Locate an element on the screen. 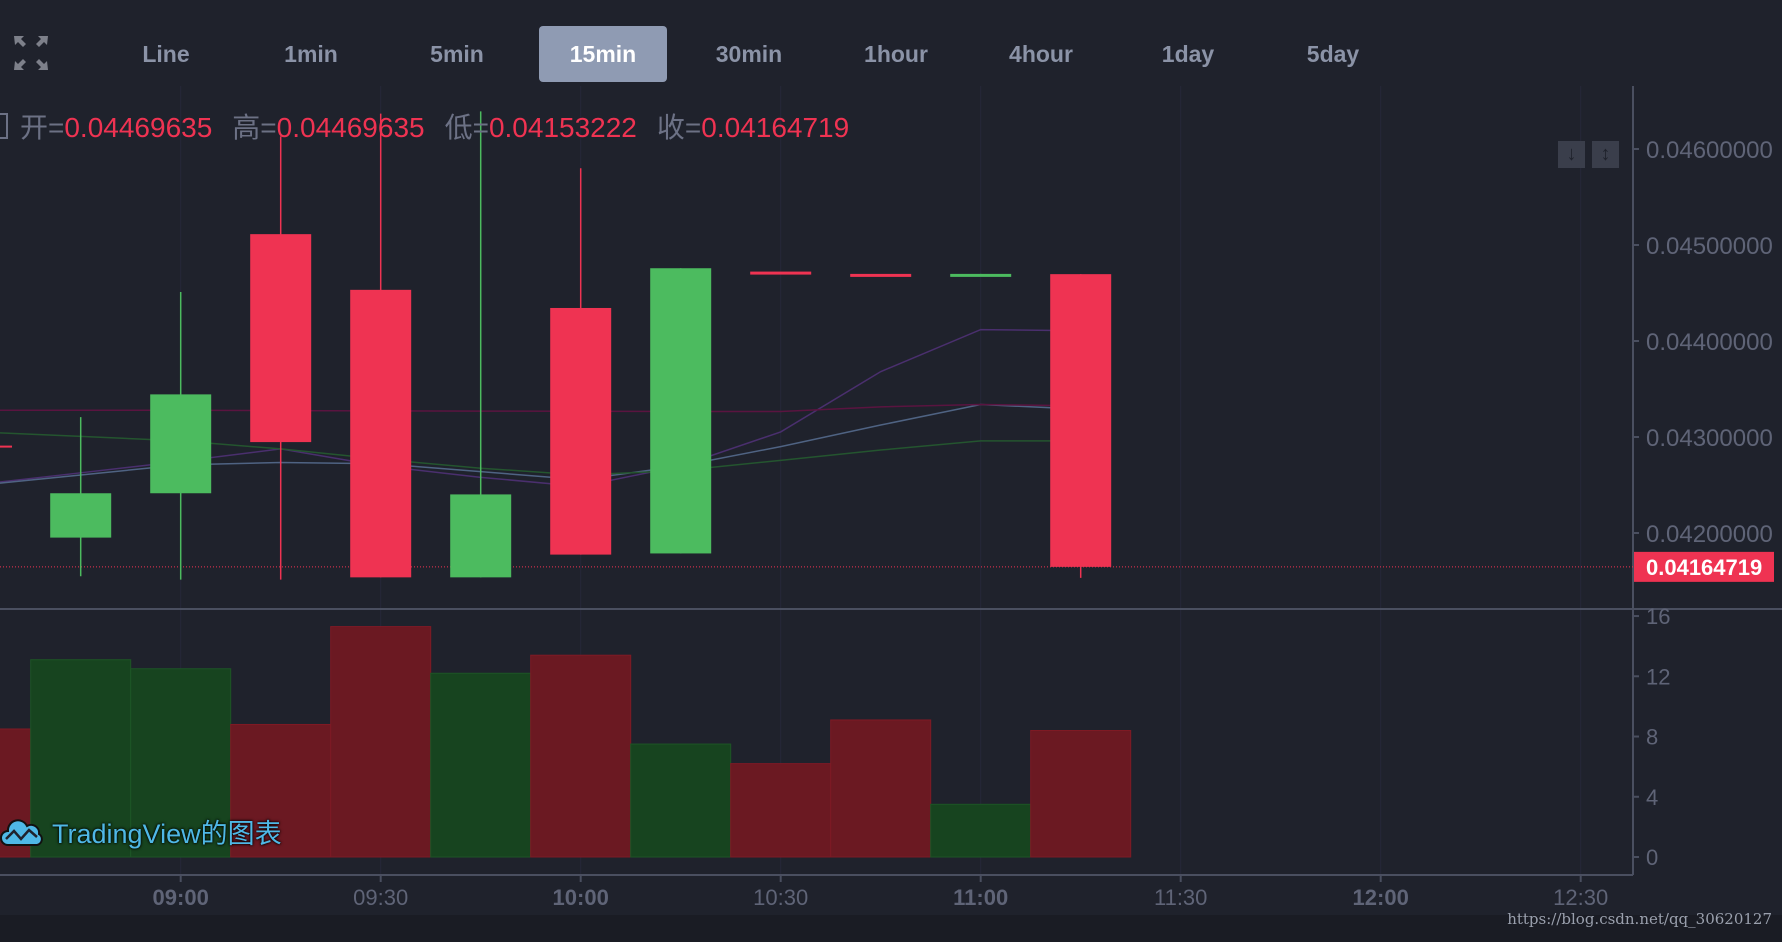 The image size is (1782, 942). time-tick-label: 10:30 is located at coordinates (780, 897).